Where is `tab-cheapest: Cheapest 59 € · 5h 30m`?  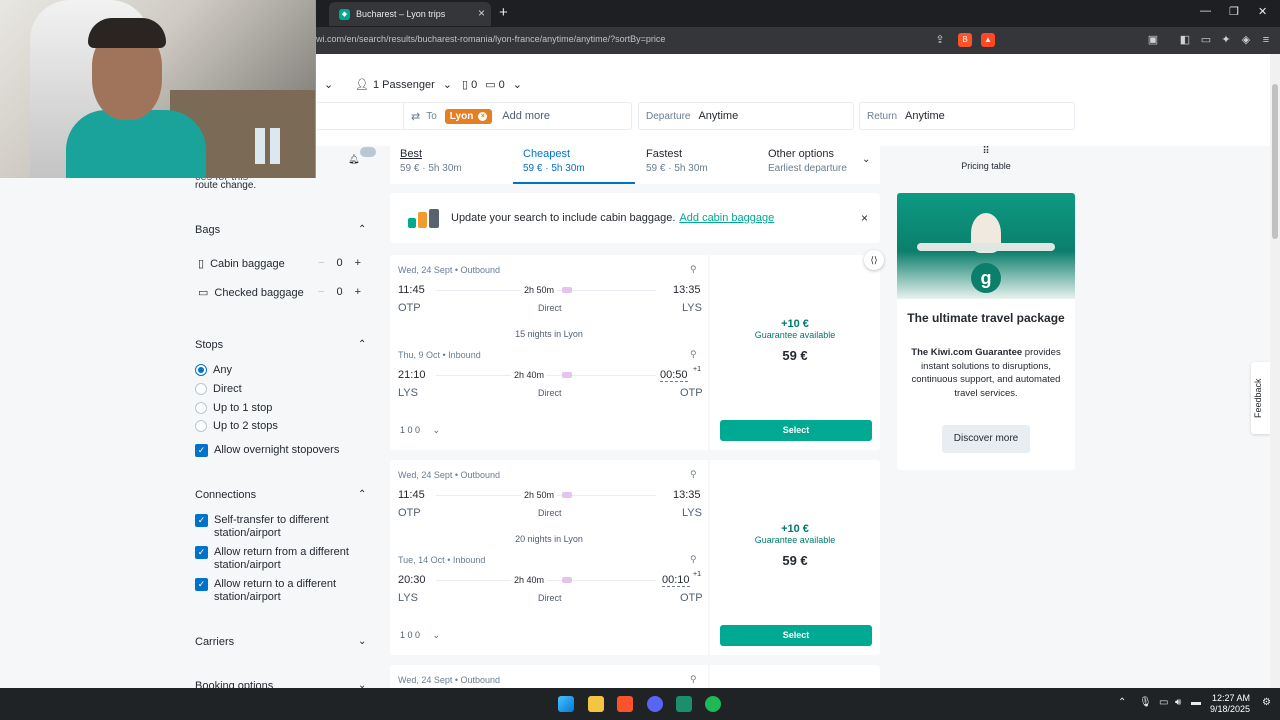
tab-cheapest: Cheapest 59 € · 5h 30m is located at coordinates (574, 165).